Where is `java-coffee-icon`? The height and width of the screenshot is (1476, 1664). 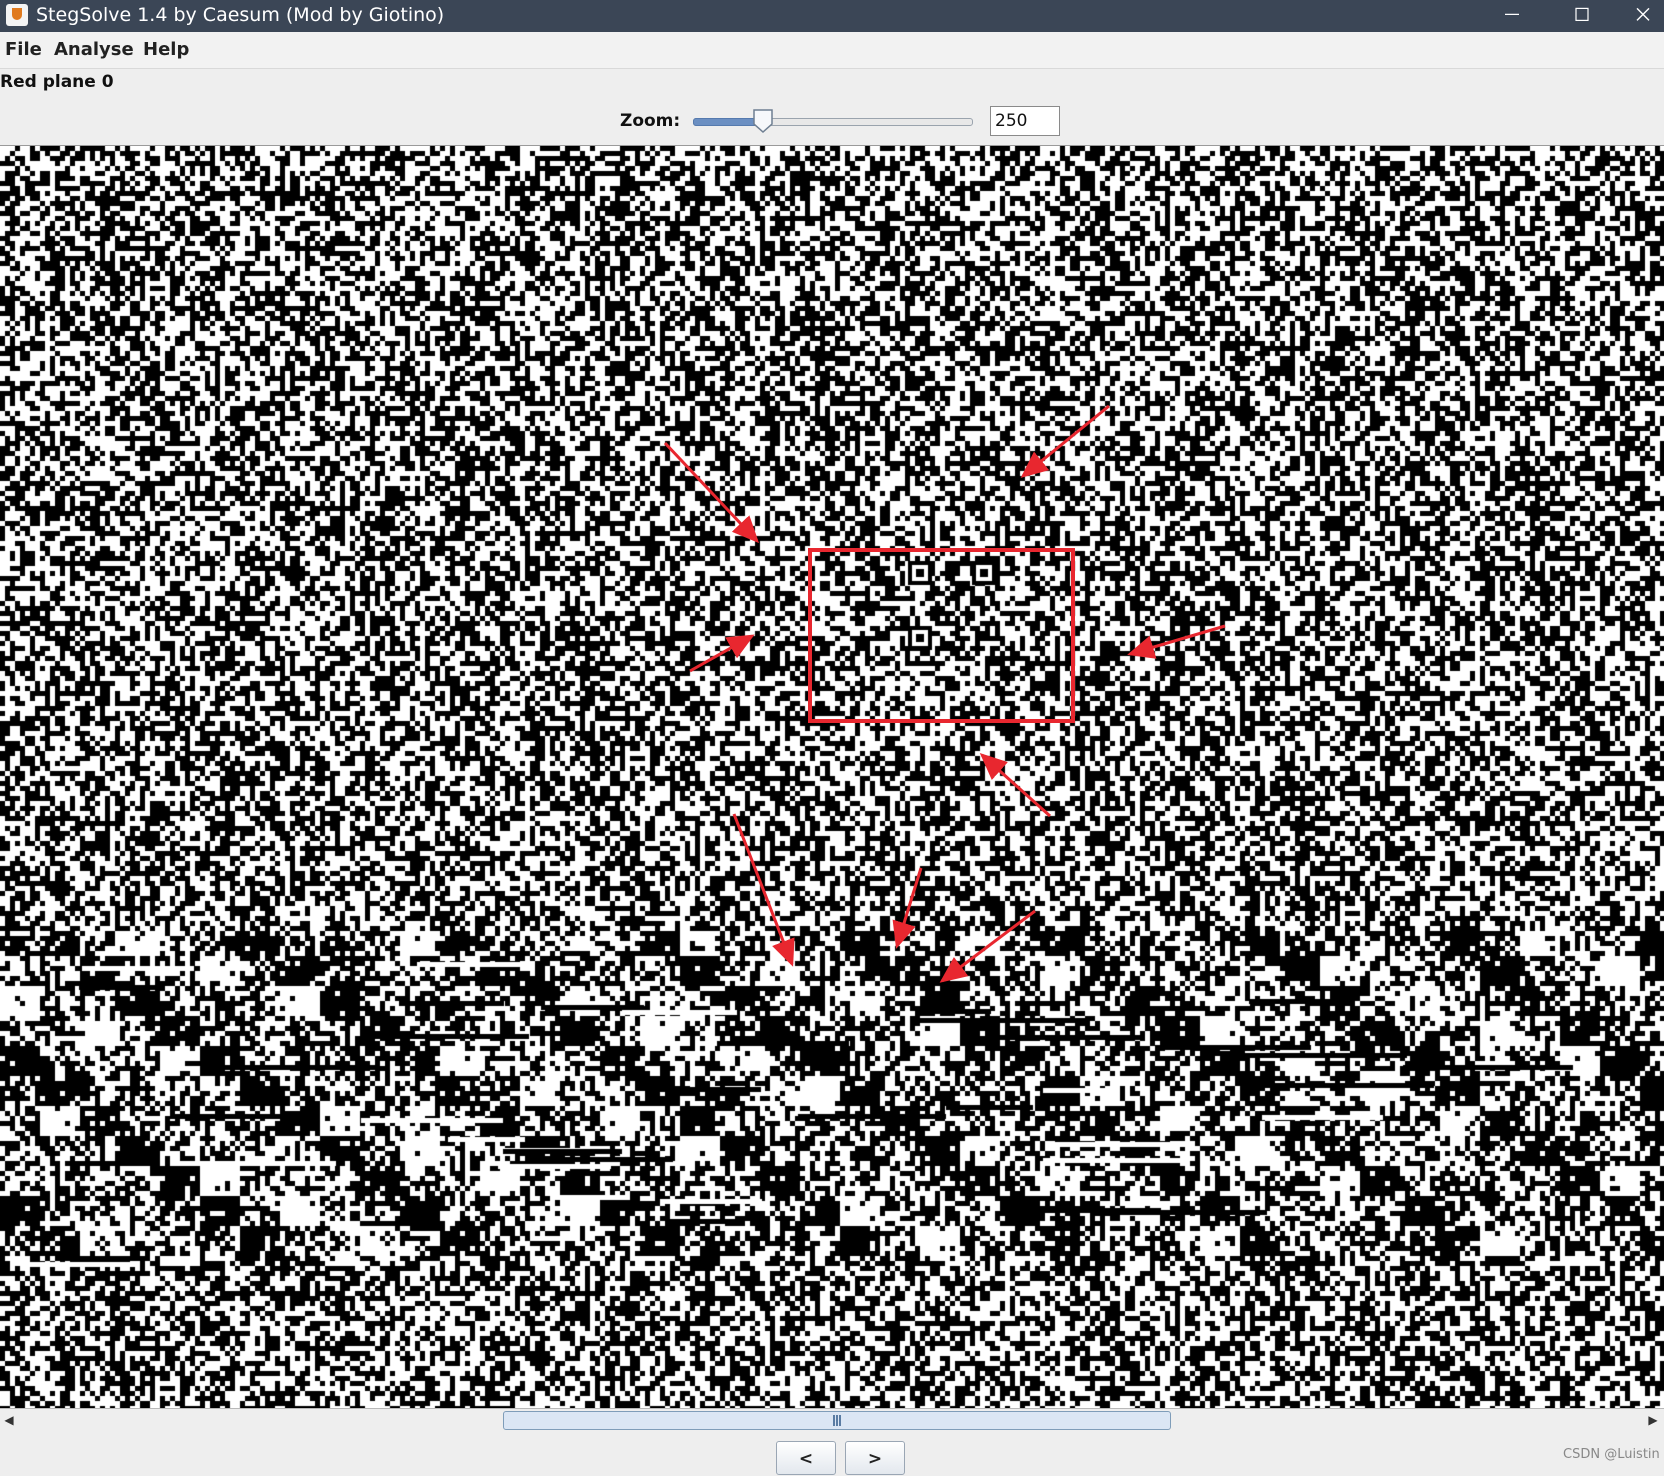
java-coffee-icon is located at coordinates (17, 15).